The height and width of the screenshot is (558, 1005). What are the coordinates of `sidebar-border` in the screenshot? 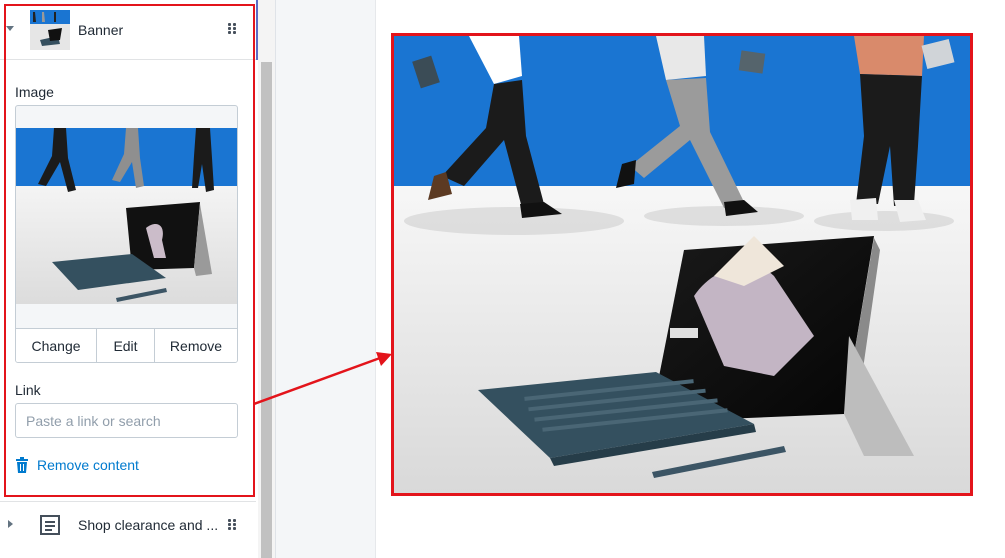 It's located at (275, 279).